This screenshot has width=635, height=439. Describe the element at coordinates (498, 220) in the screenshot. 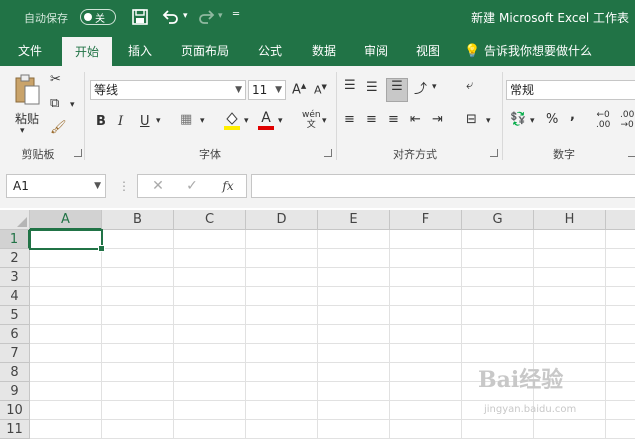

I see `column-header: G` at that location.